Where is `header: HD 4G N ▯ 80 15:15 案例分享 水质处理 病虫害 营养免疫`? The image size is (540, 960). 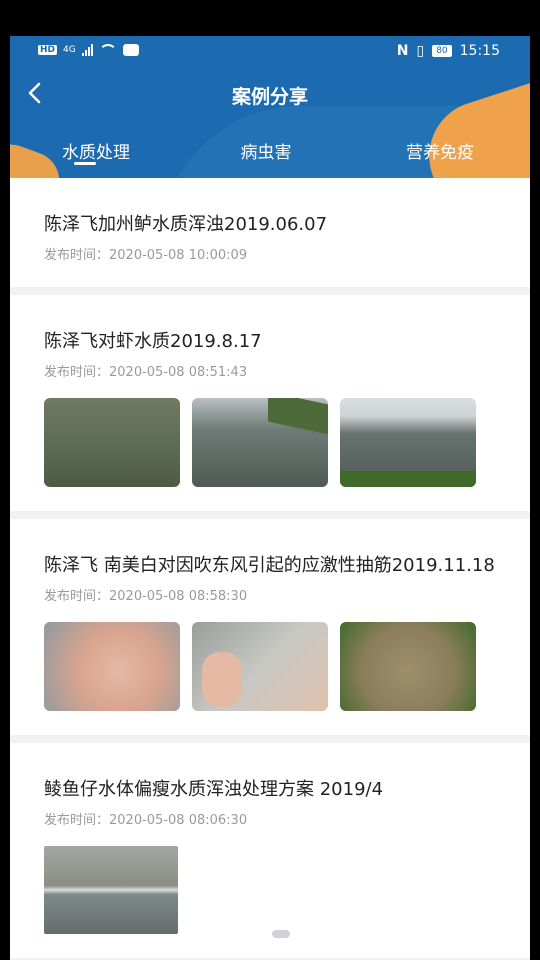
header: HD 4G N ▯ 80 15:15 案例分享 水质处理 病虫害 营养免疫 is located at coordinates (270, 107).